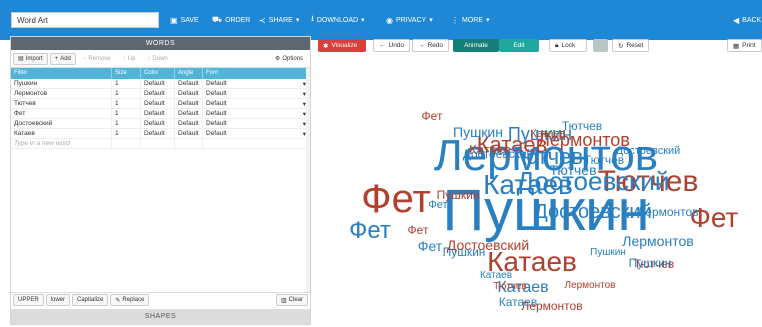  I want to click on capitalize-button: Capitalize, so click(90, 300).